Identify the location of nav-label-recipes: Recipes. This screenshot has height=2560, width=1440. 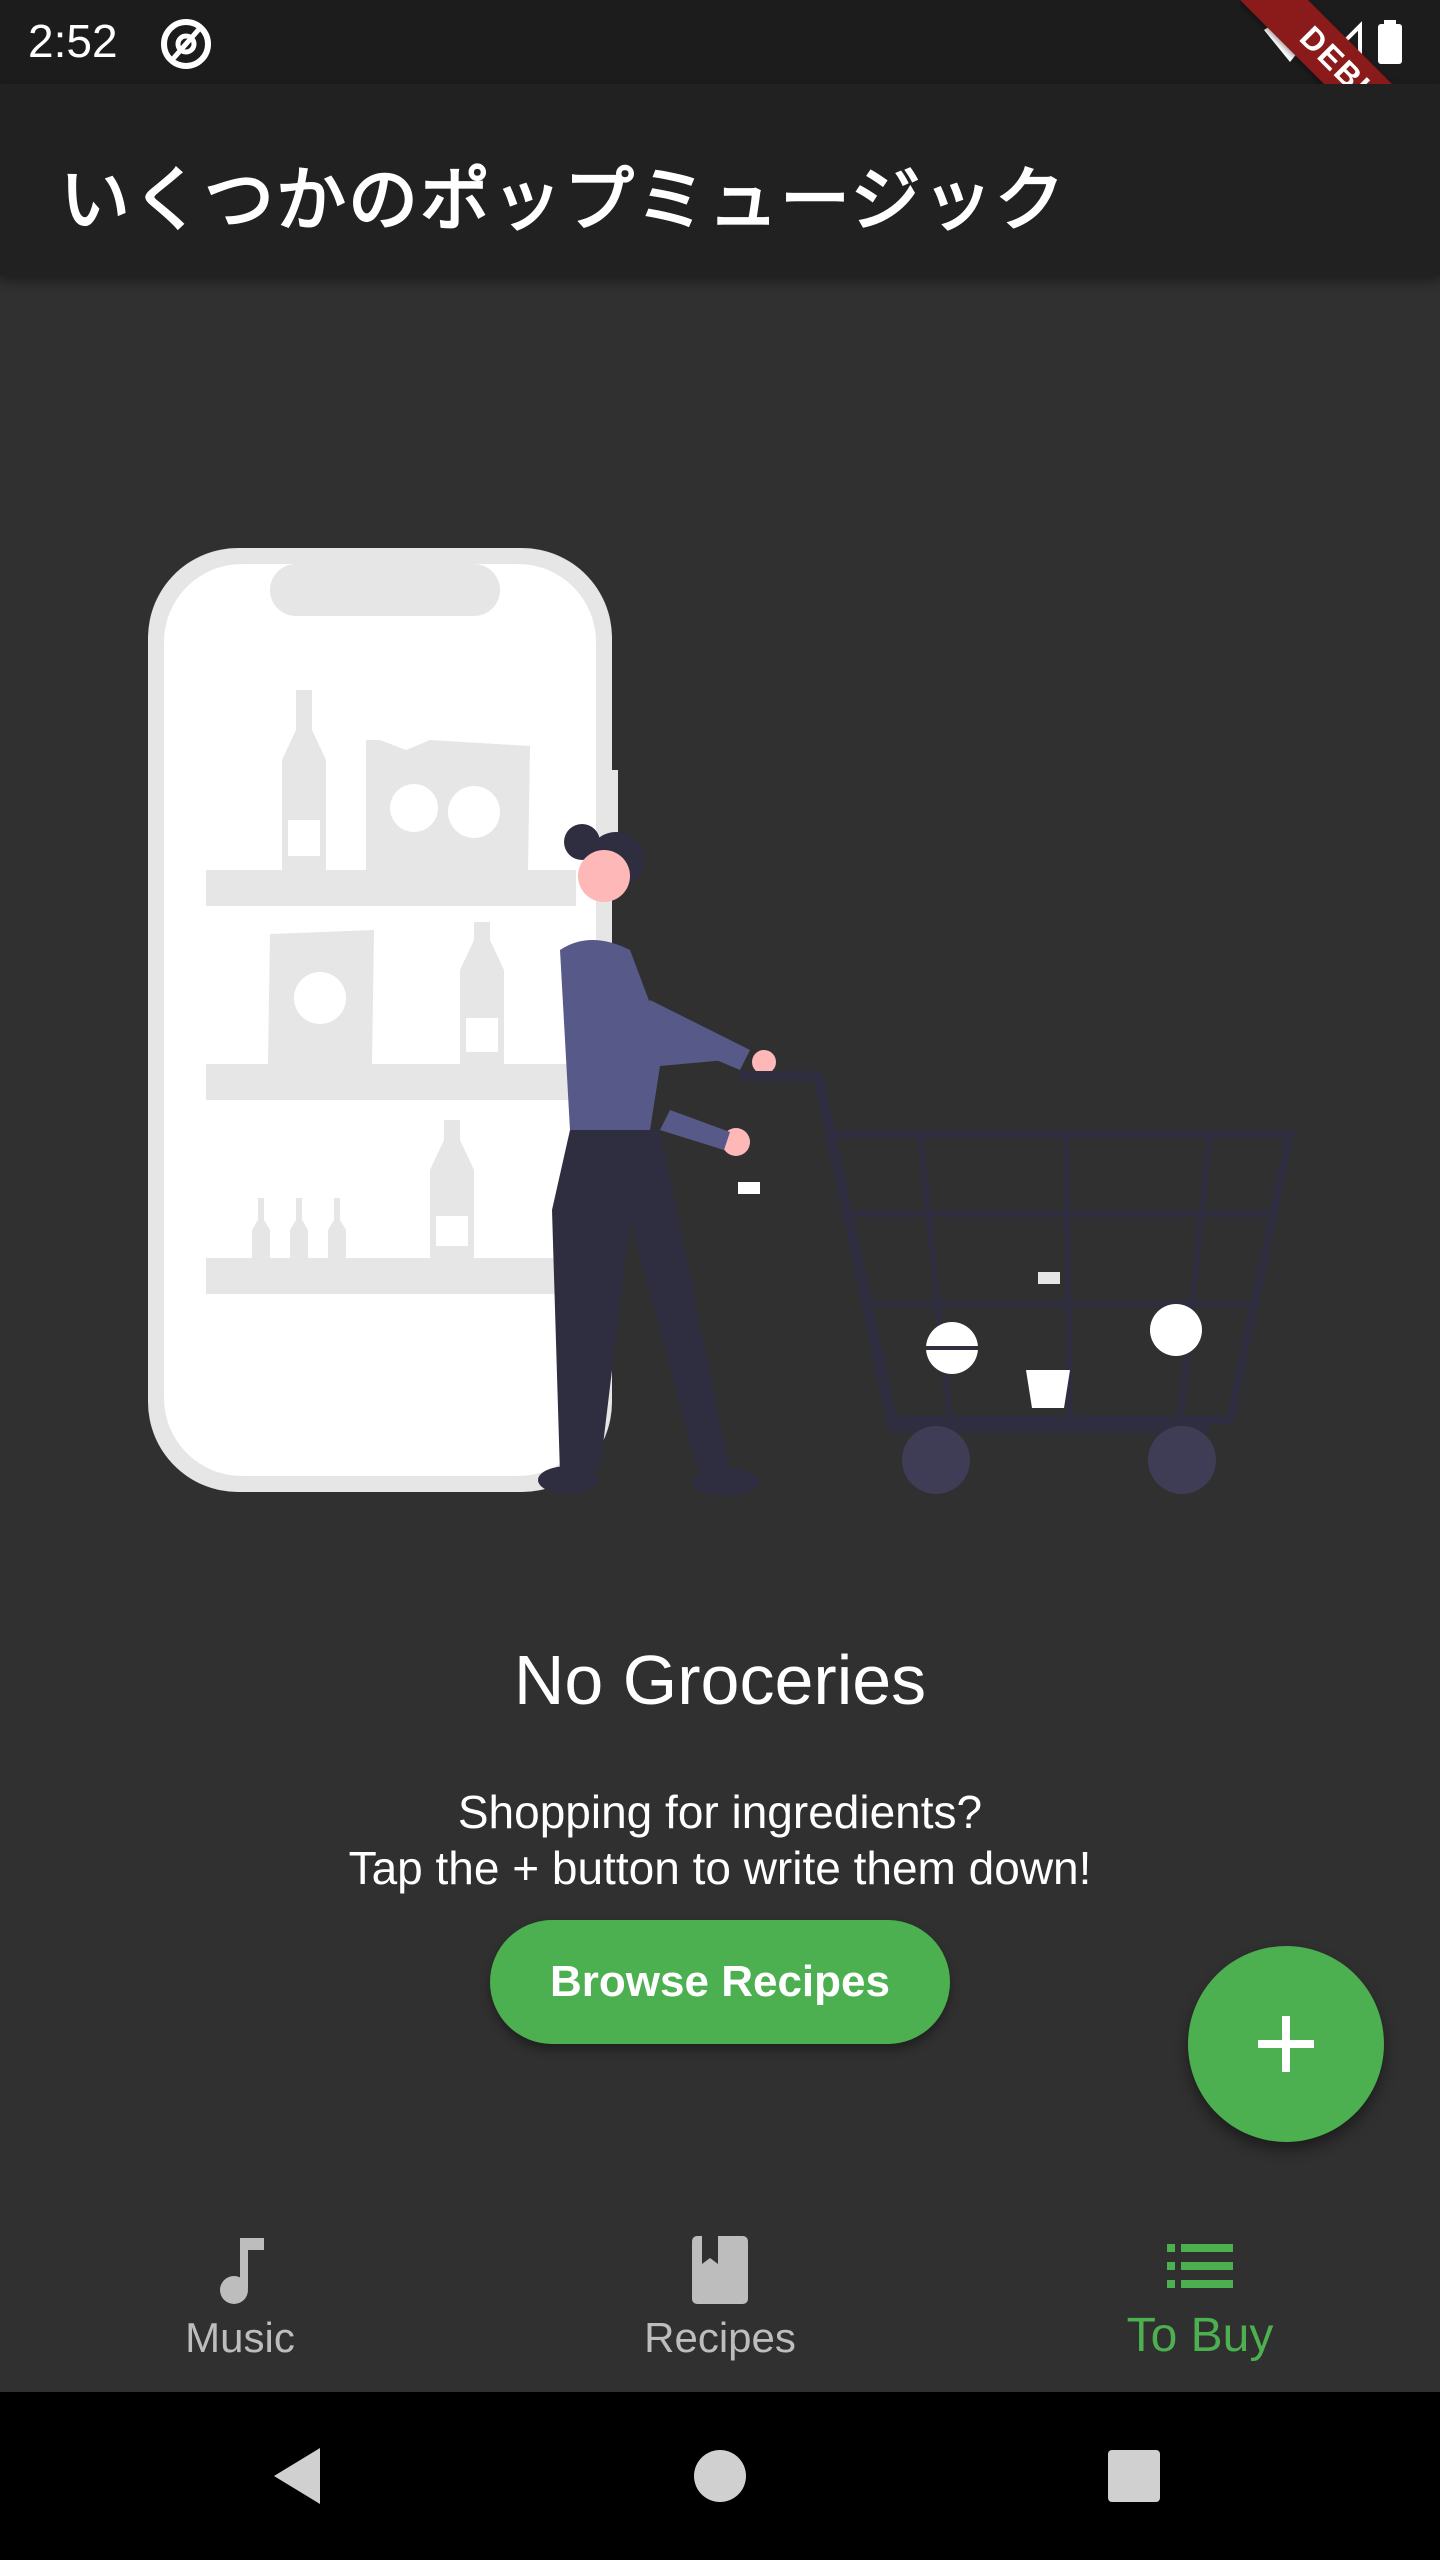
(720, 2337).